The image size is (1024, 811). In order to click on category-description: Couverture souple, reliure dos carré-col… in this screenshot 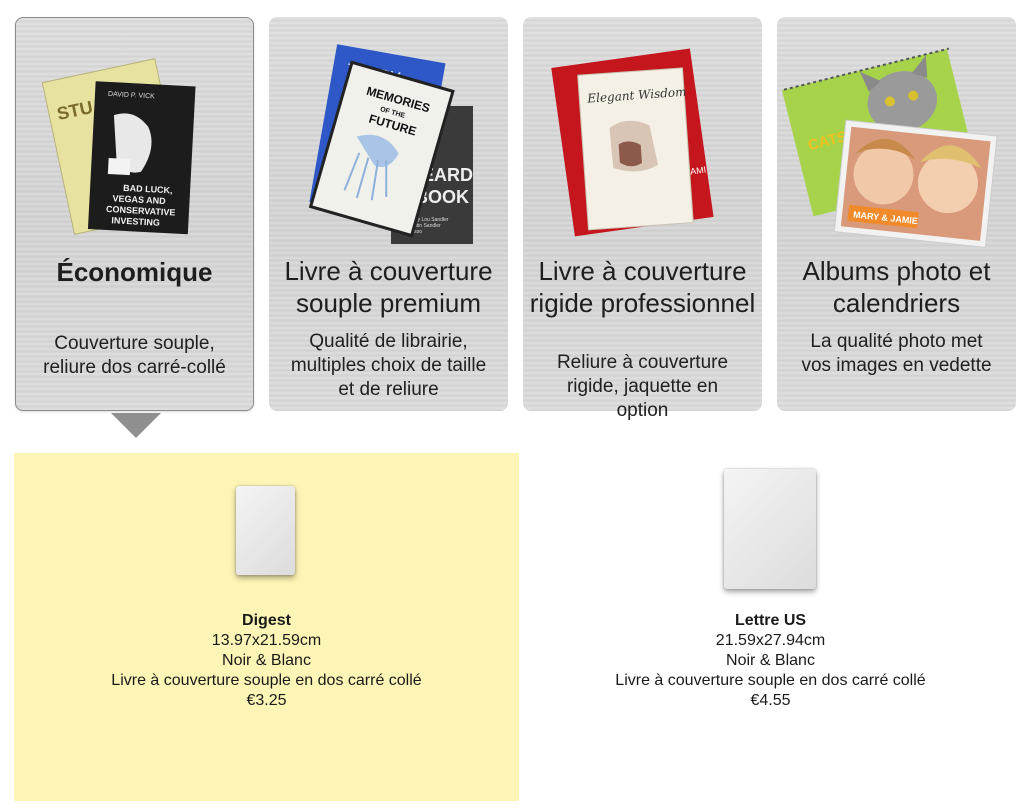, I will do `click(134, 356)`.